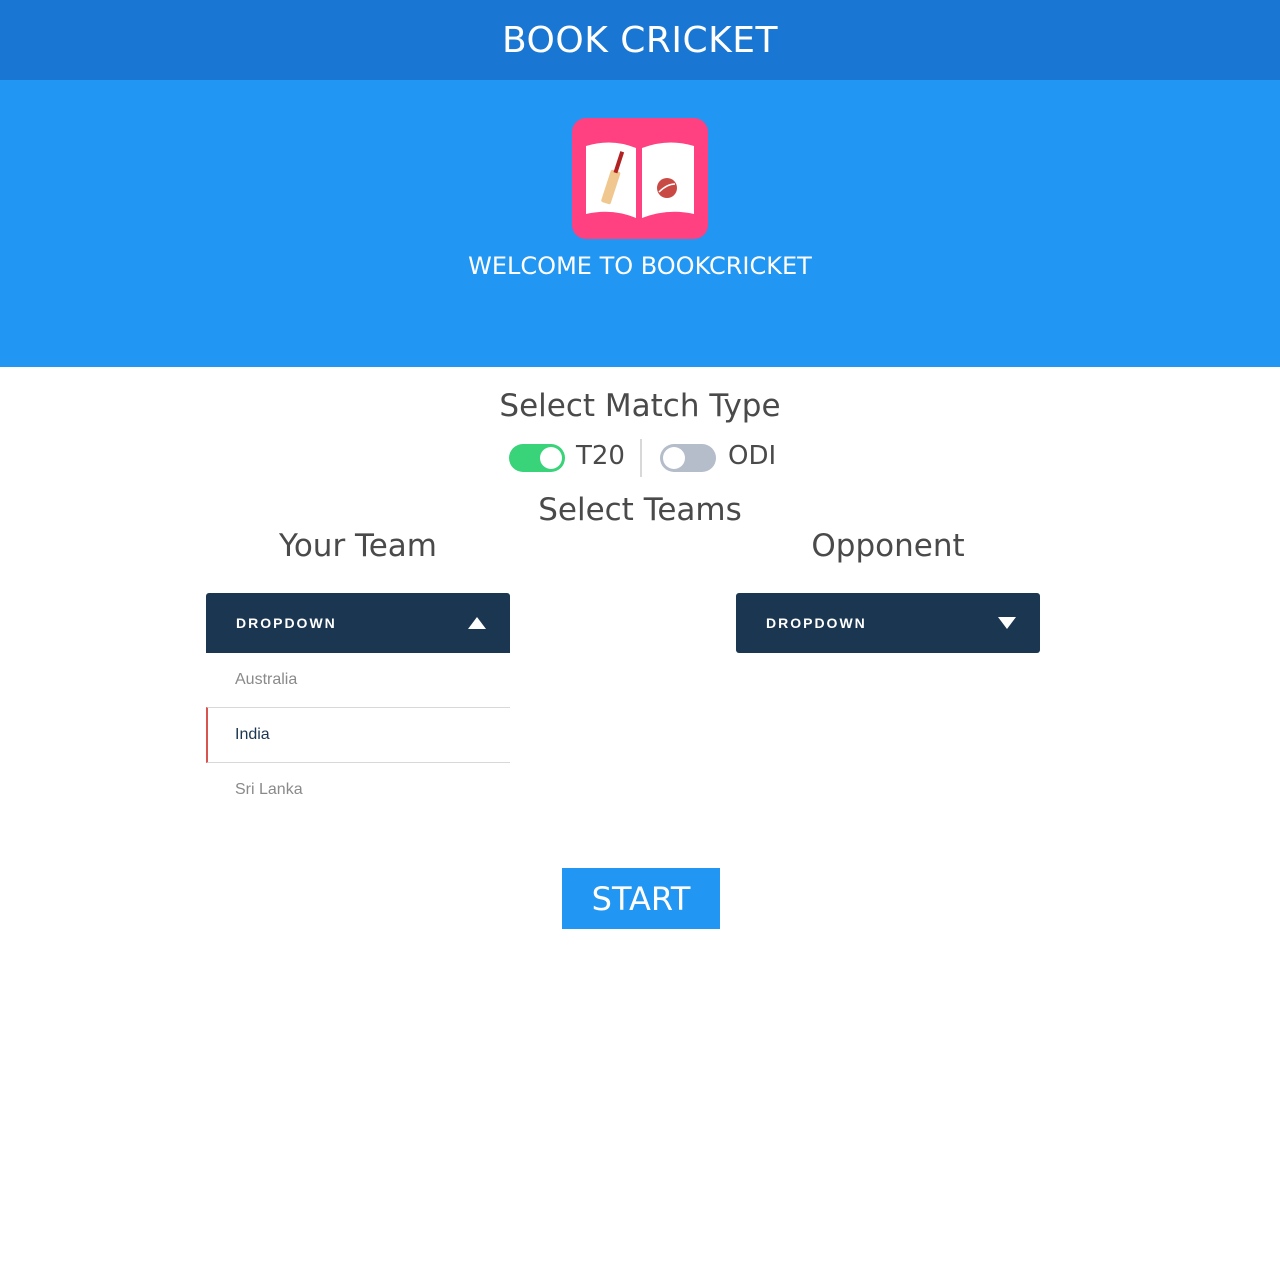 The image size is (1280, 1280). Describe the element at coordinates (537, 458) in the screenshot. I see `t20-toggle` at that location.